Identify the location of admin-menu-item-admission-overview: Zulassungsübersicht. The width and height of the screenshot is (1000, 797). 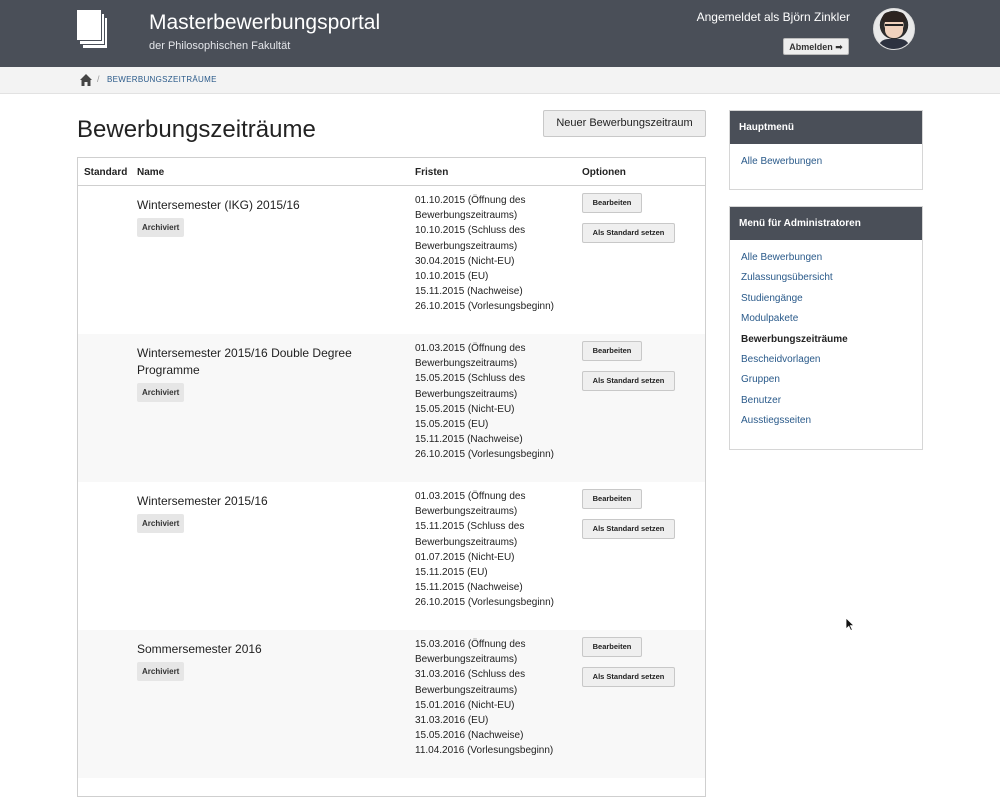
(826, 278).